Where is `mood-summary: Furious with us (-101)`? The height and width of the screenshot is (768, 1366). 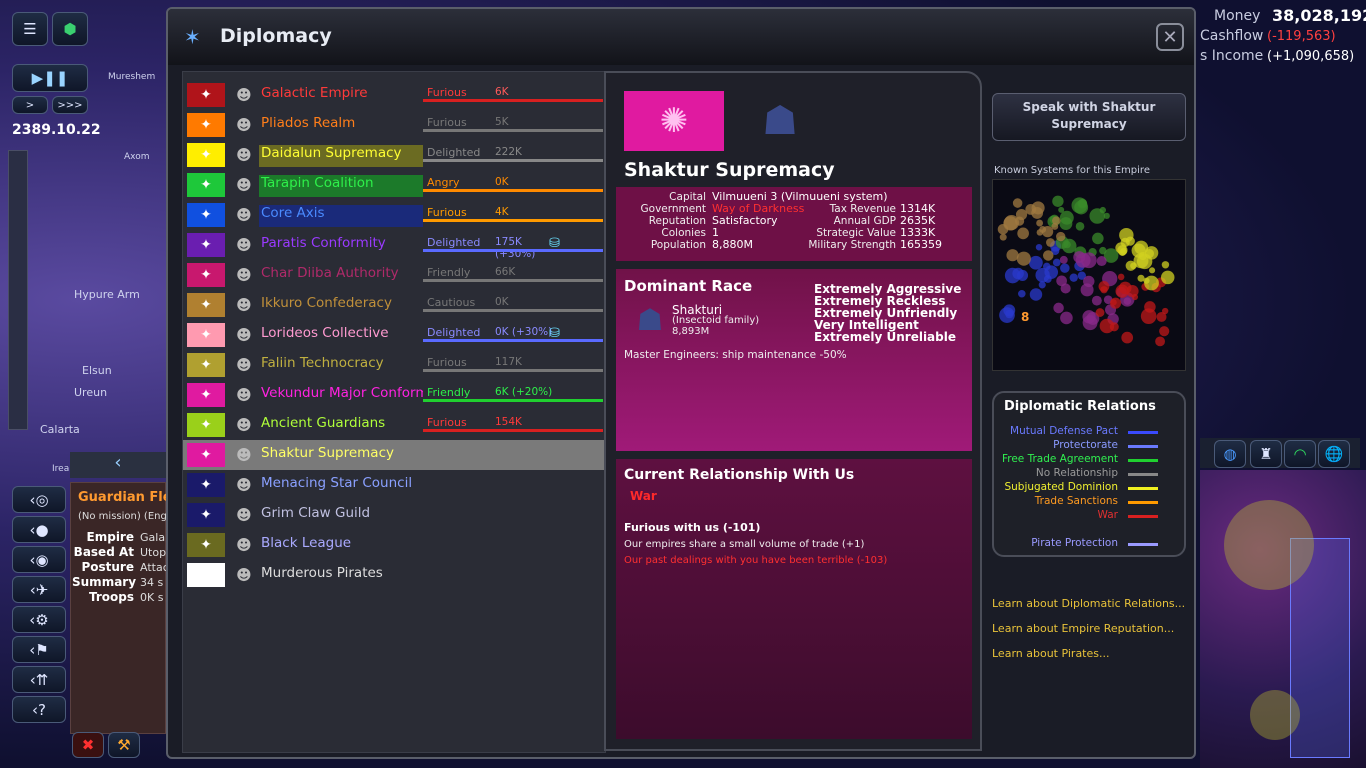
mood-summary: Furious with us (-101) is located at coordinates (692, 527).